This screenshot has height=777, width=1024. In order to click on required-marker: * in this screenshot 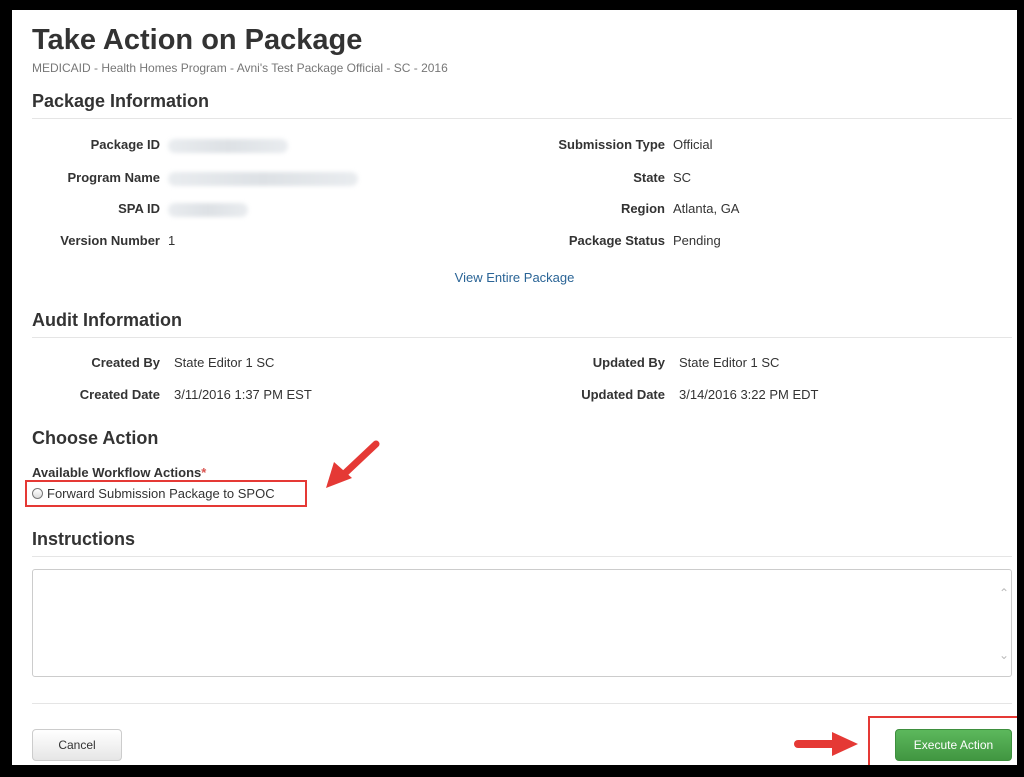, I will do `click(204, 472)`.